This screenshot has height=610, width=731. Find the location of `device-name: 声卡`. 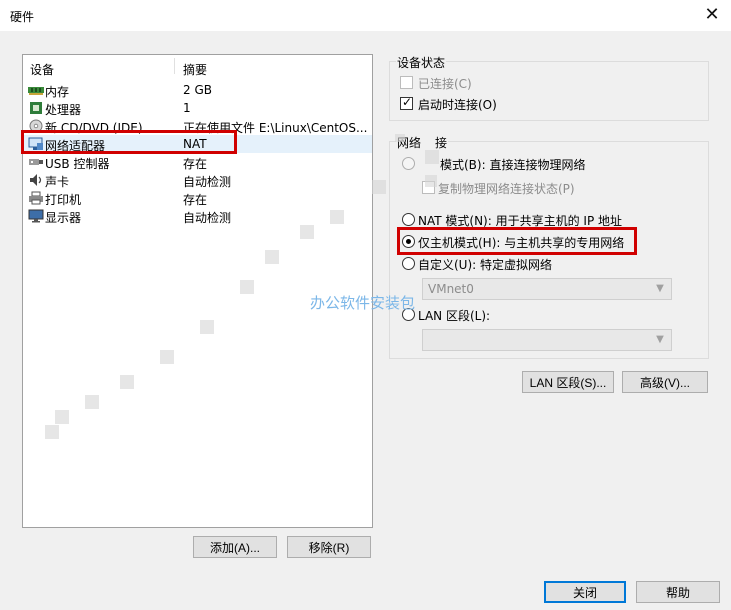

device-name: 声卡 is located at coordinates (57, 182).